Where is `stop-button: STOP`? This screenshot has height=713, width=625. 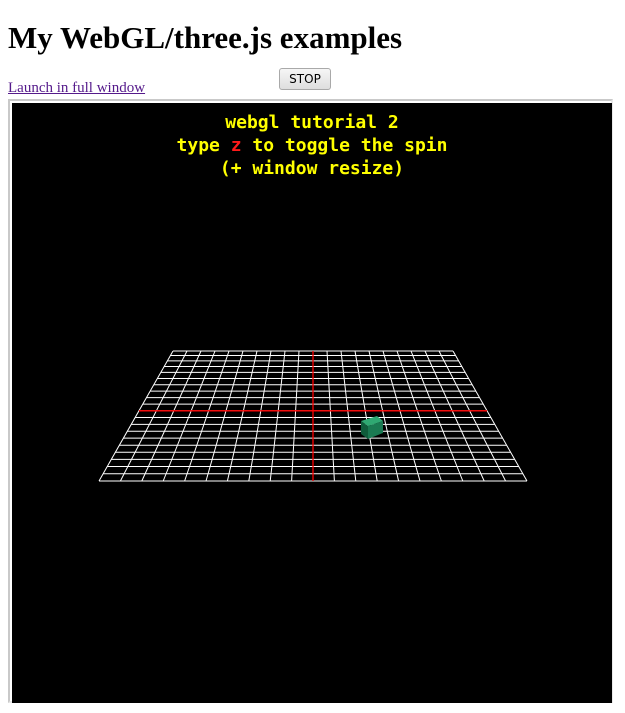
stop-button: STOP is located at coordinates (305, 79).